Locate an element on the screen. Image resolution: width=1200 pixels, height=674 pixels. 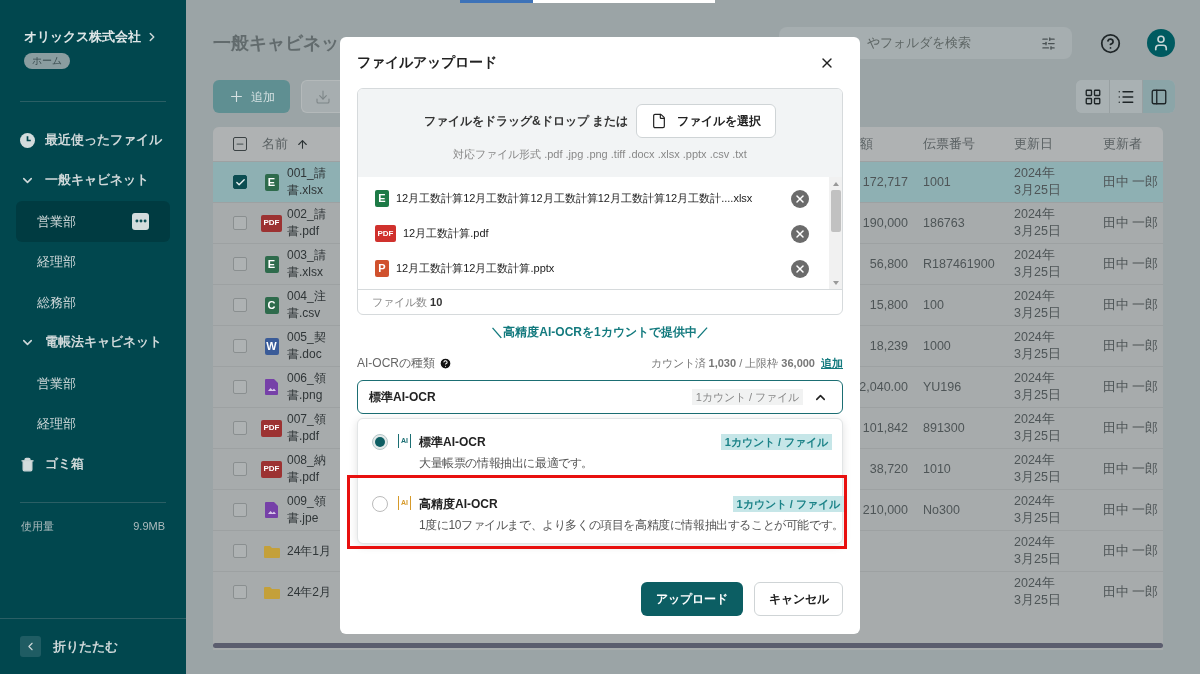
file-name: 008_納 is located at coordinates (306, 460).